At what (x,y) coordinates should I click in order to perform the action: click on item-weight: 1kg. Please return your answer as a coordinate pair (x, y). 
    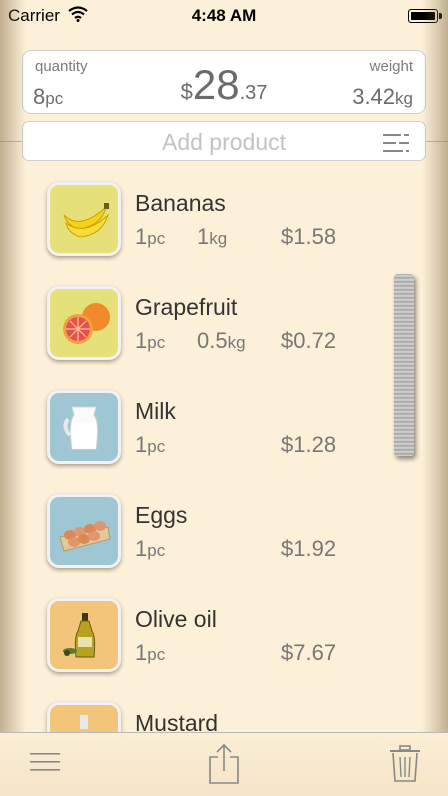
    Looking at the image, I should click on (212, 236).